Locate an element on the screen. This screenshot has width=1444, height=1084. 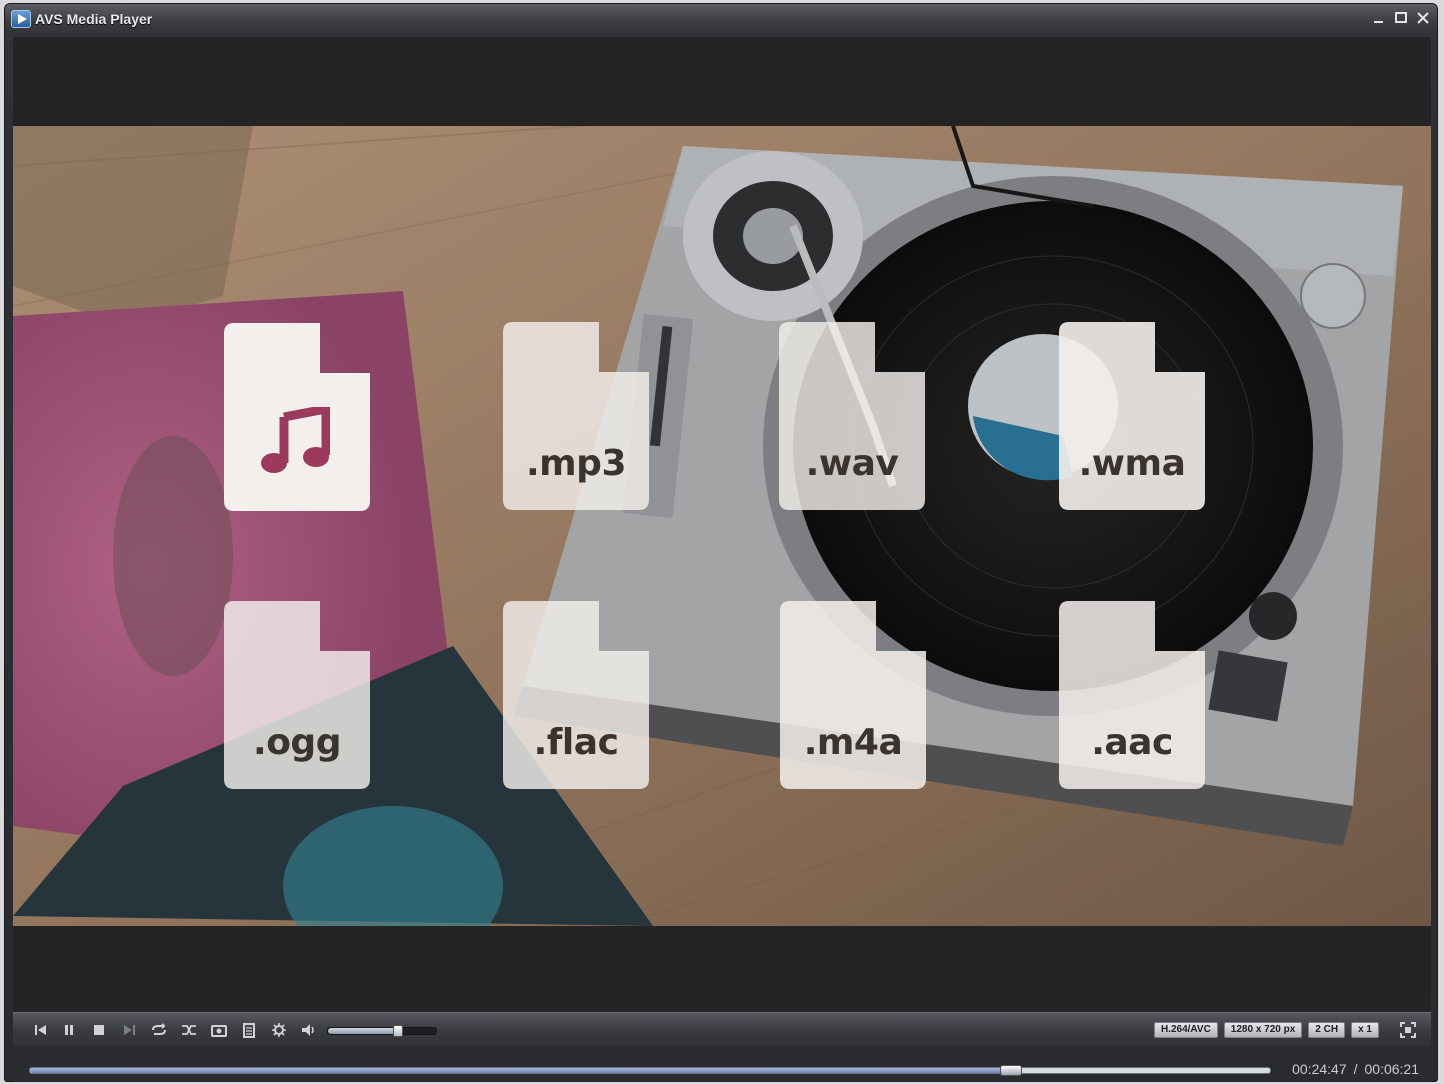
file-extension-label: .wav is located at coordinates (852, 463).